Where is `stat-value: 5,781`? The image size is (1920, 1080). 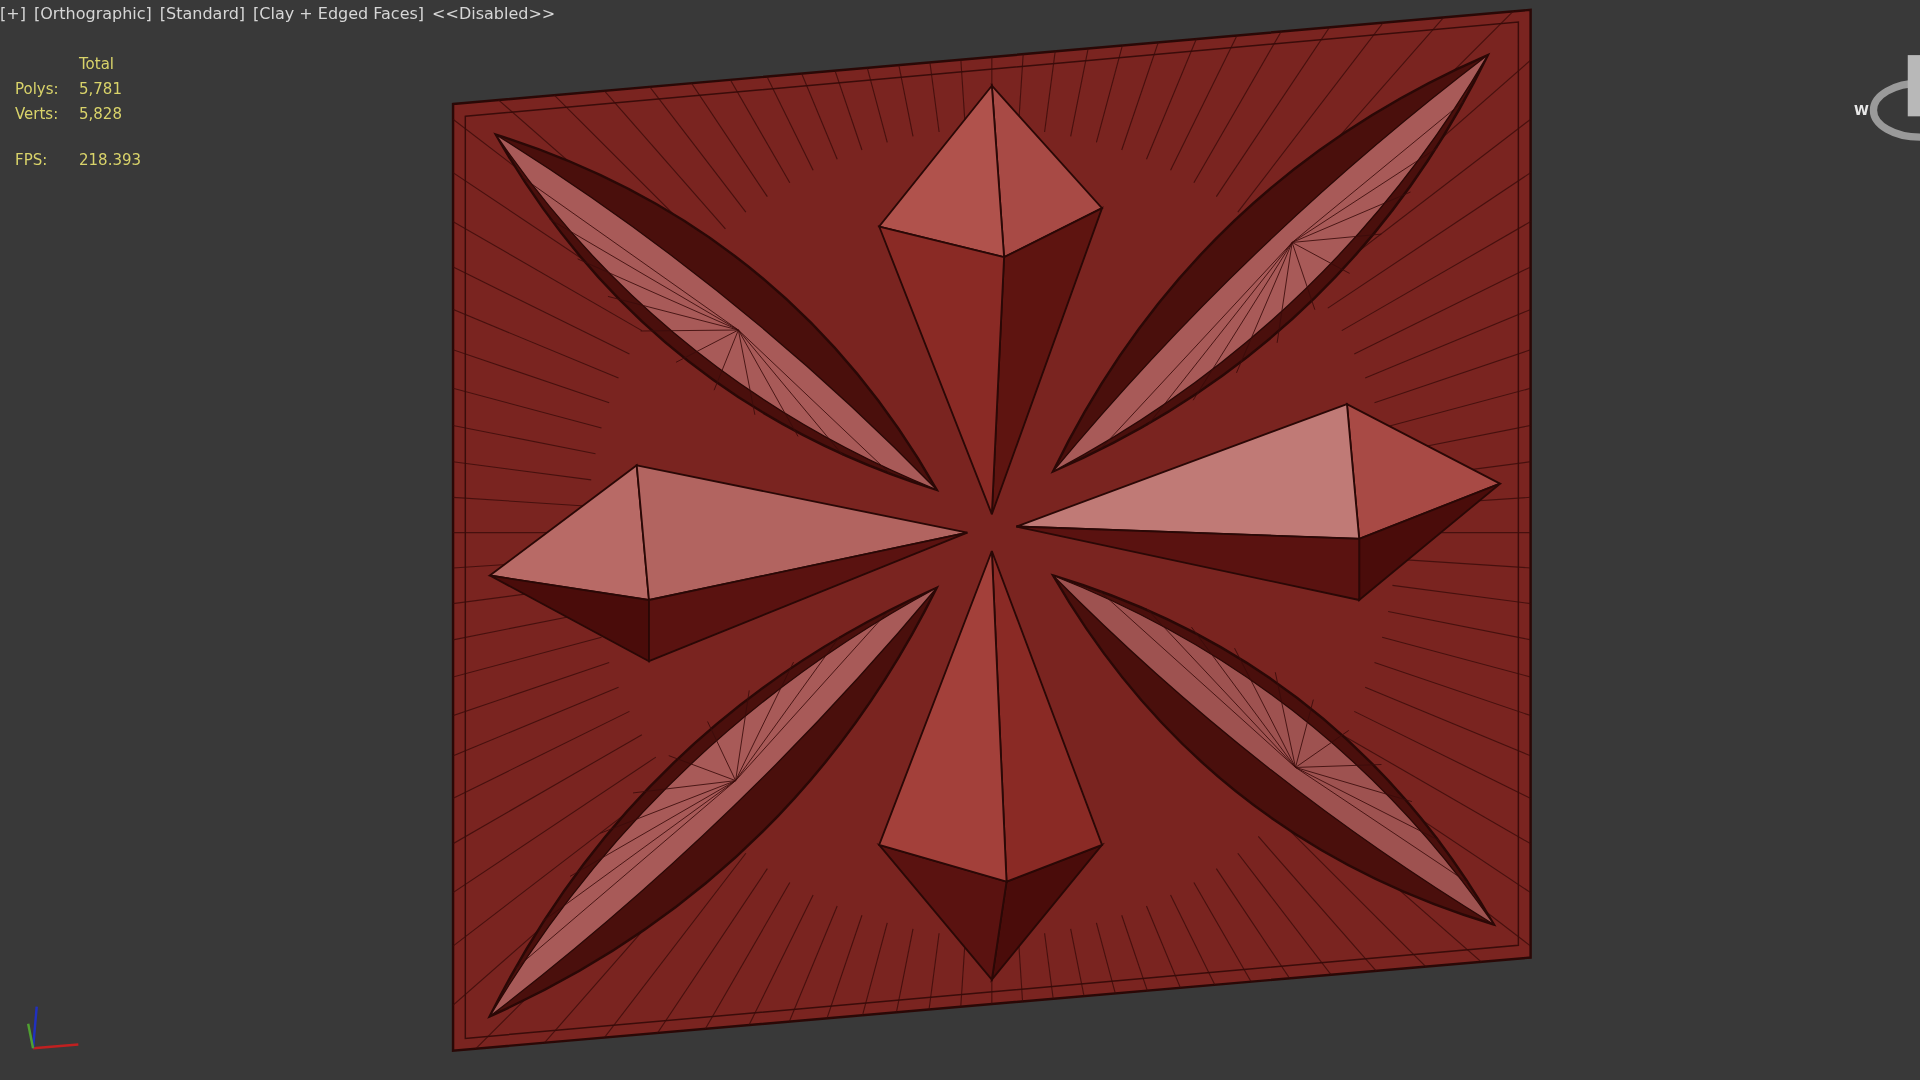
stat-value: 5,781 is located at coordinates (100, 89).